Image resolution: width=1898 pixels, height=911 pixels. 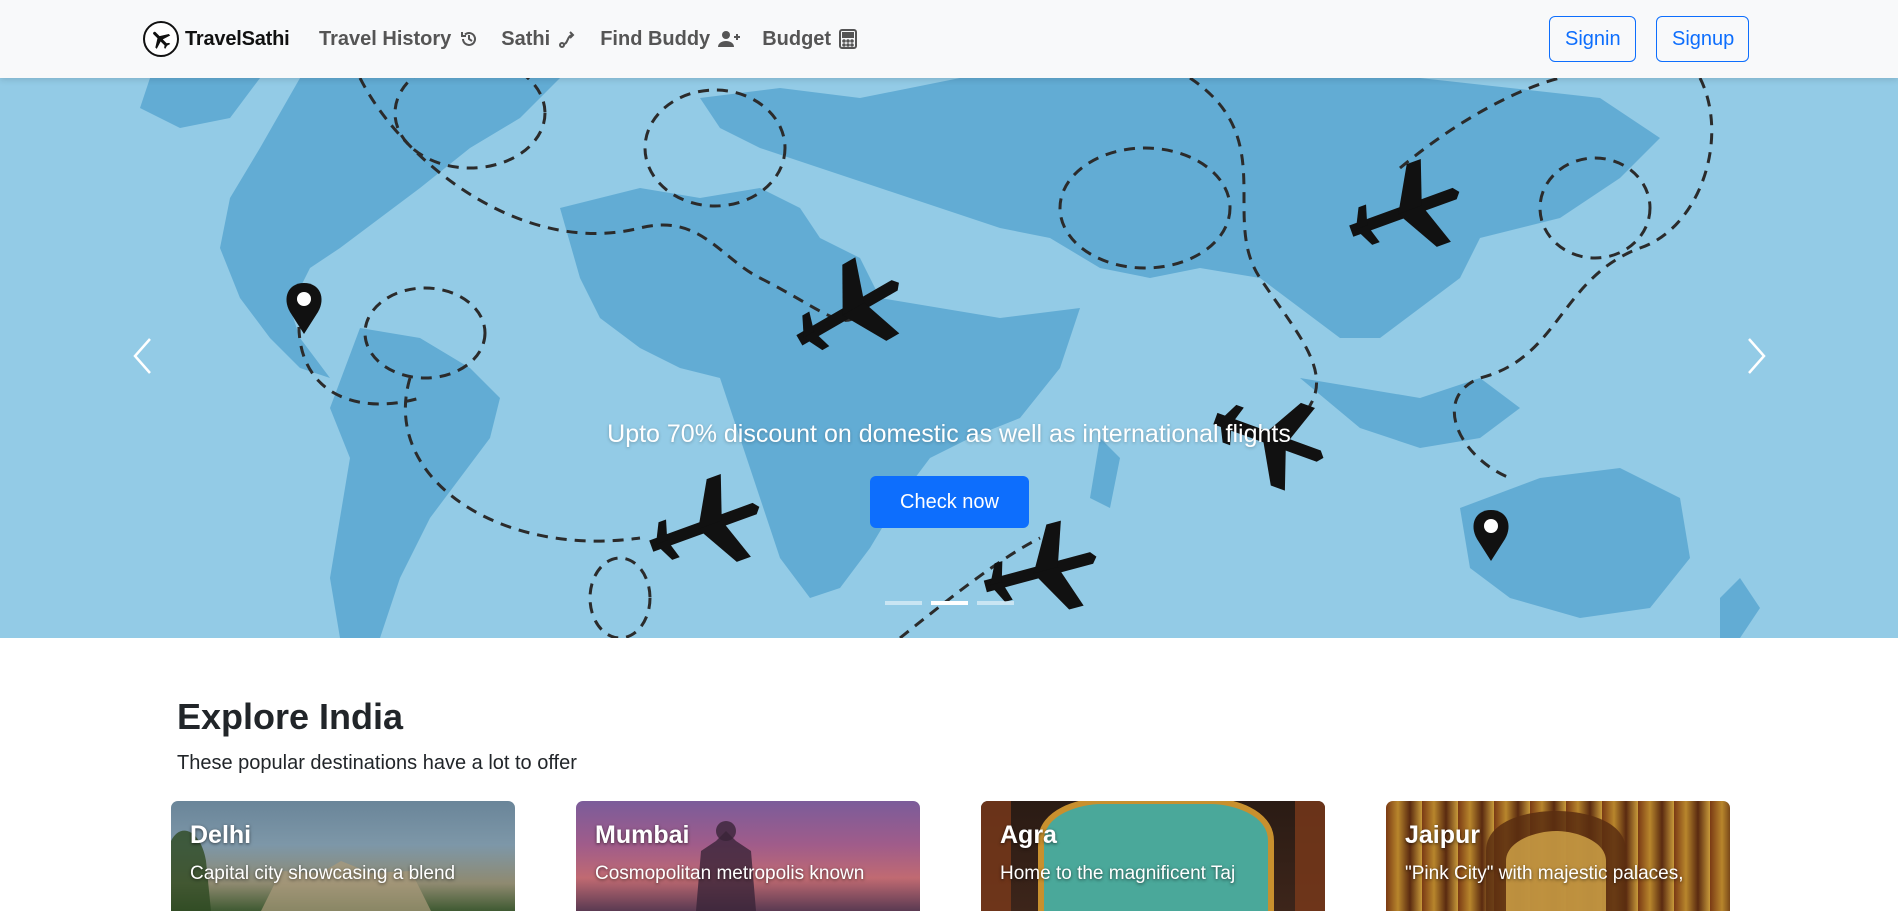 I want to click on carousel-next-button, so click(x=1757, y=358).